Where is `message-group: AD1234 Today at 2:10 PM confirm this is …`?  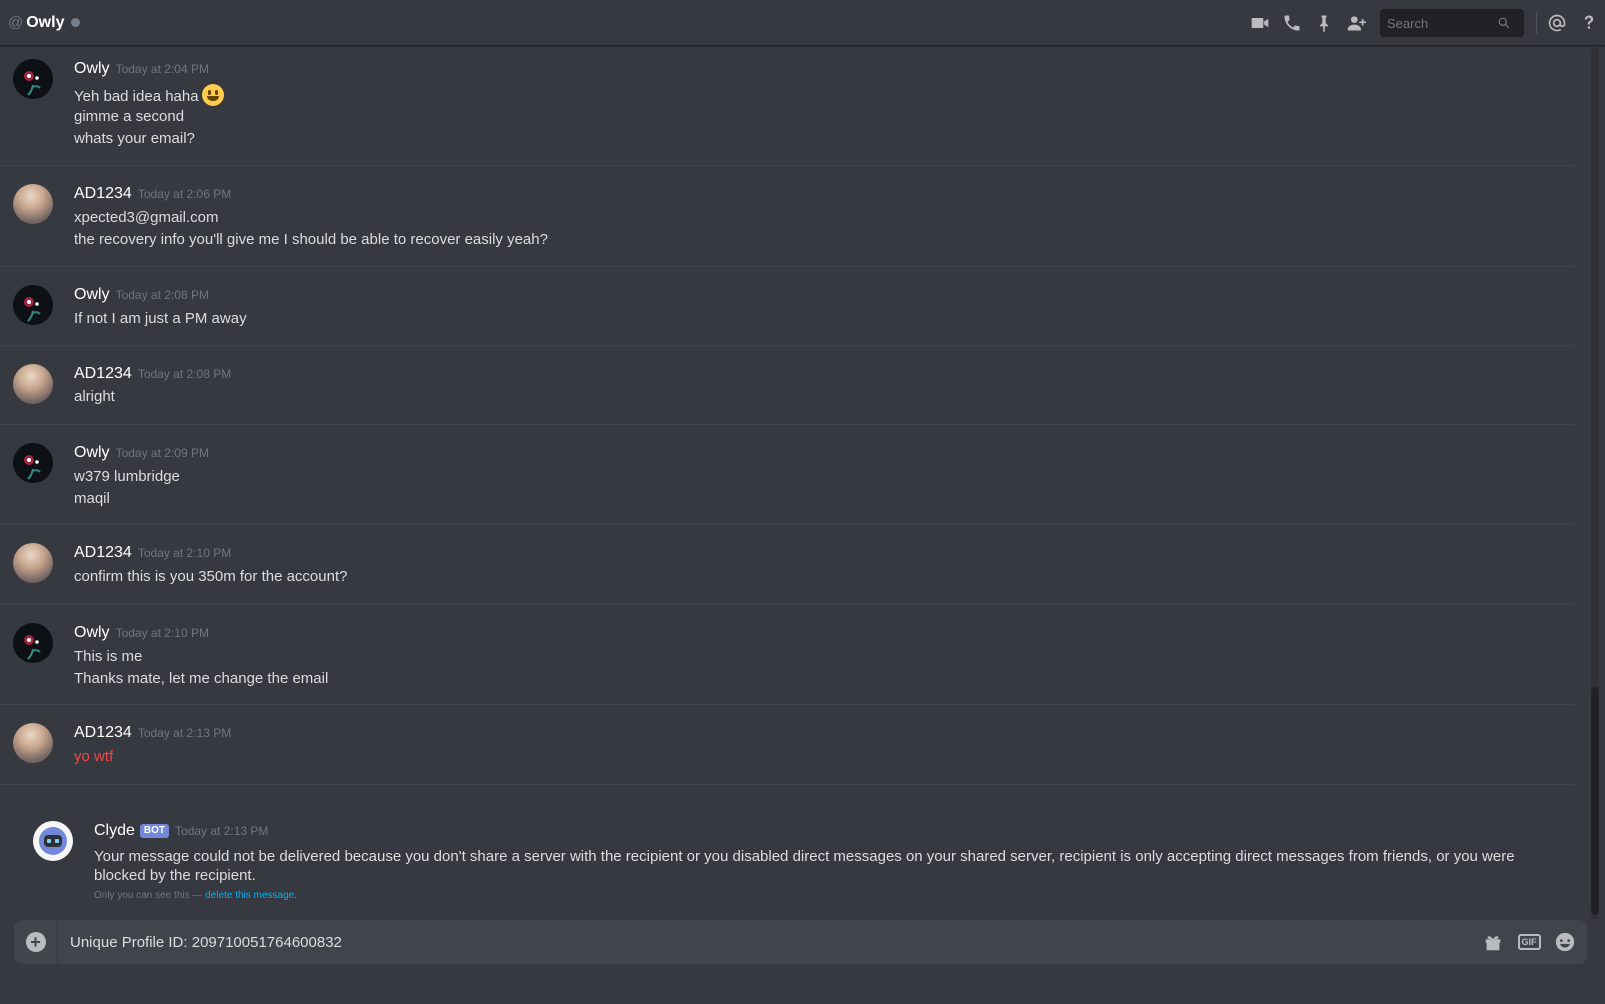
message-group: AD1234 Today at 2:10 PM confirm this is … is located at coordinates (787, 565).